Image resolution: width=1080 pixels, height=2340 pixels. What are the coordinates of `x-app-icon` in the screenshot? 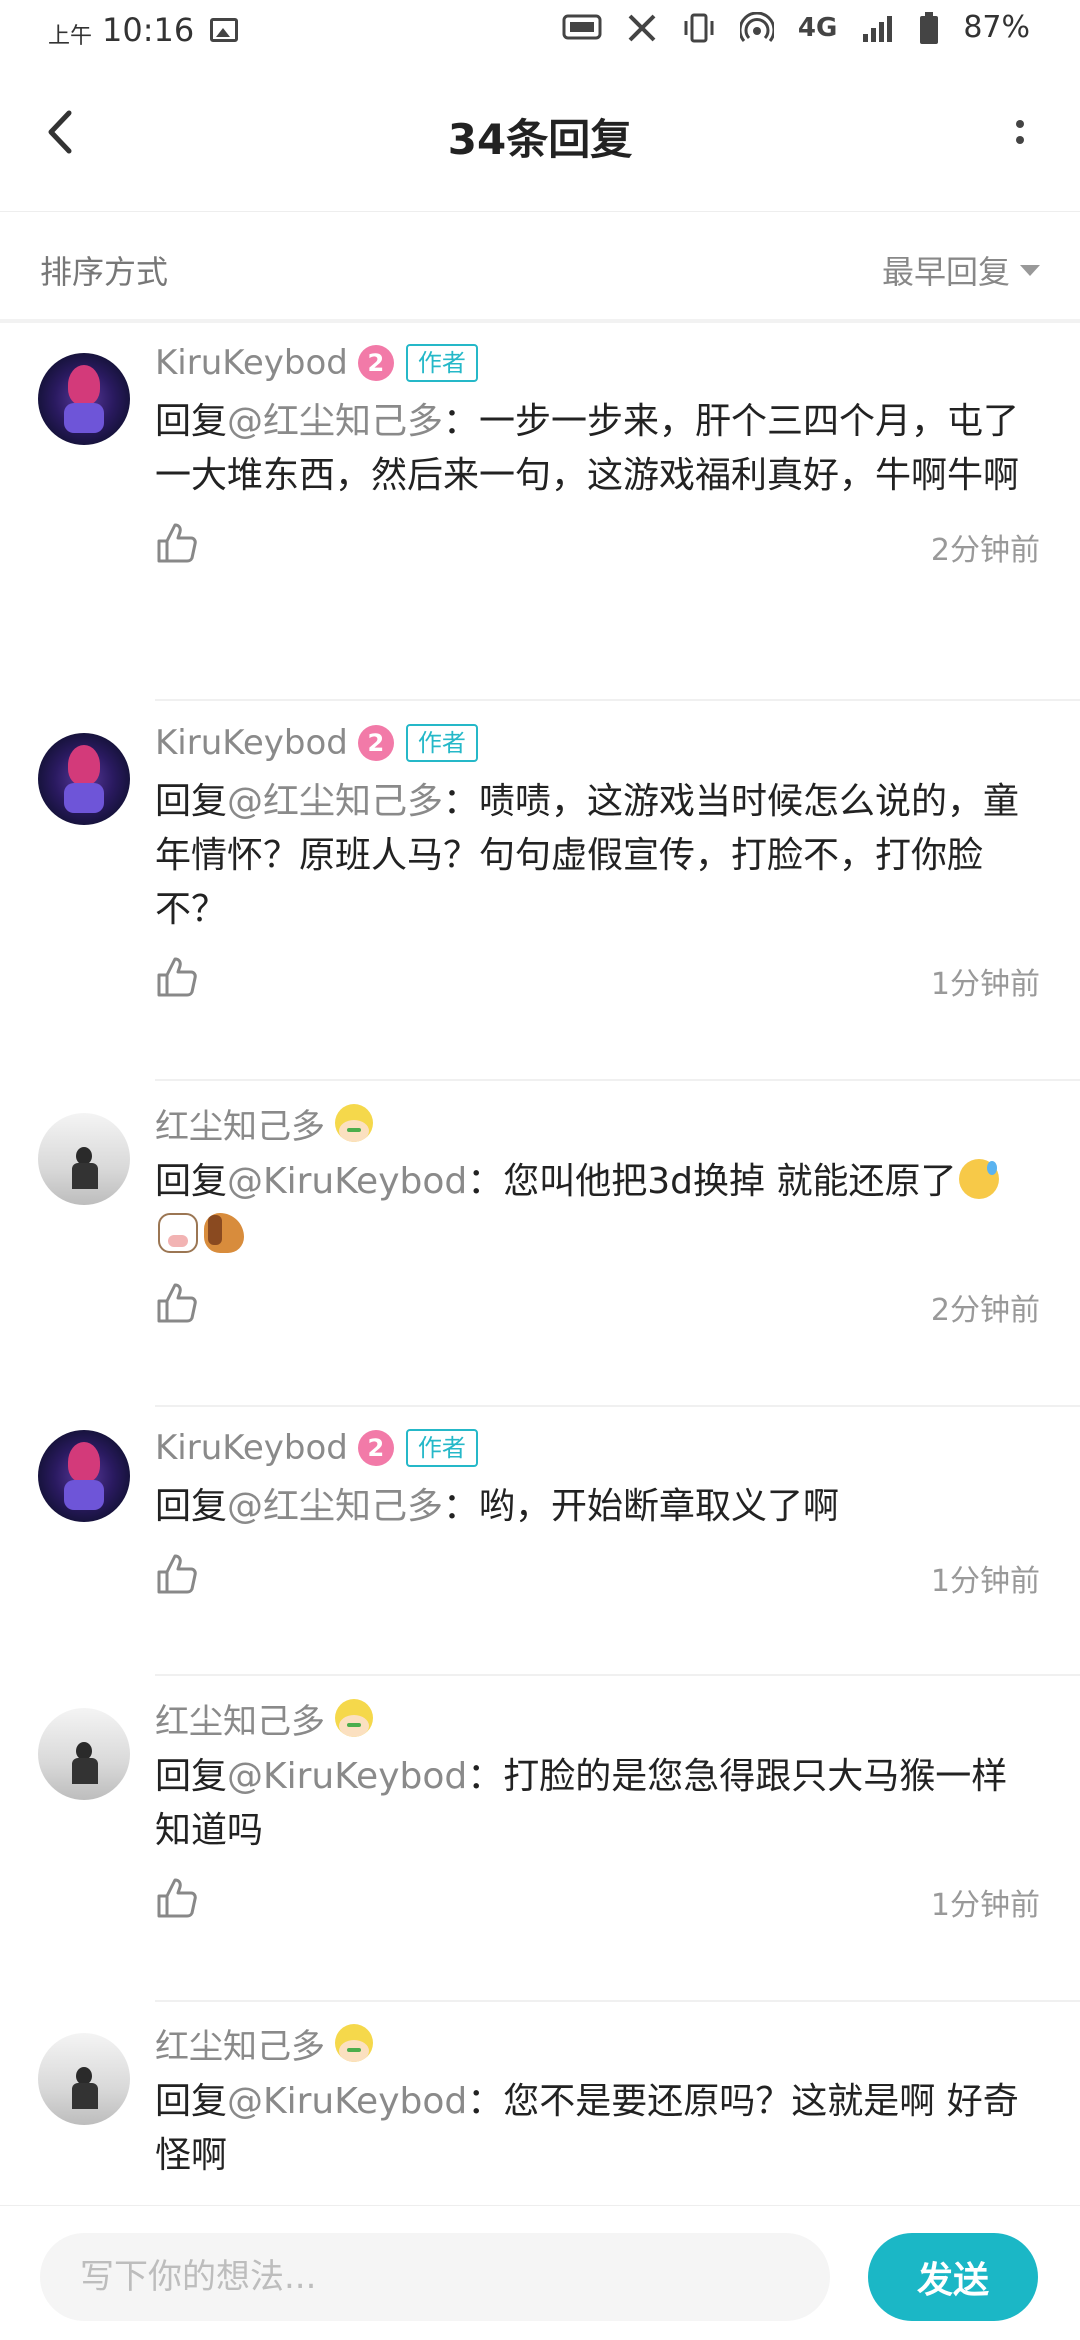 It's located at (642, 27).